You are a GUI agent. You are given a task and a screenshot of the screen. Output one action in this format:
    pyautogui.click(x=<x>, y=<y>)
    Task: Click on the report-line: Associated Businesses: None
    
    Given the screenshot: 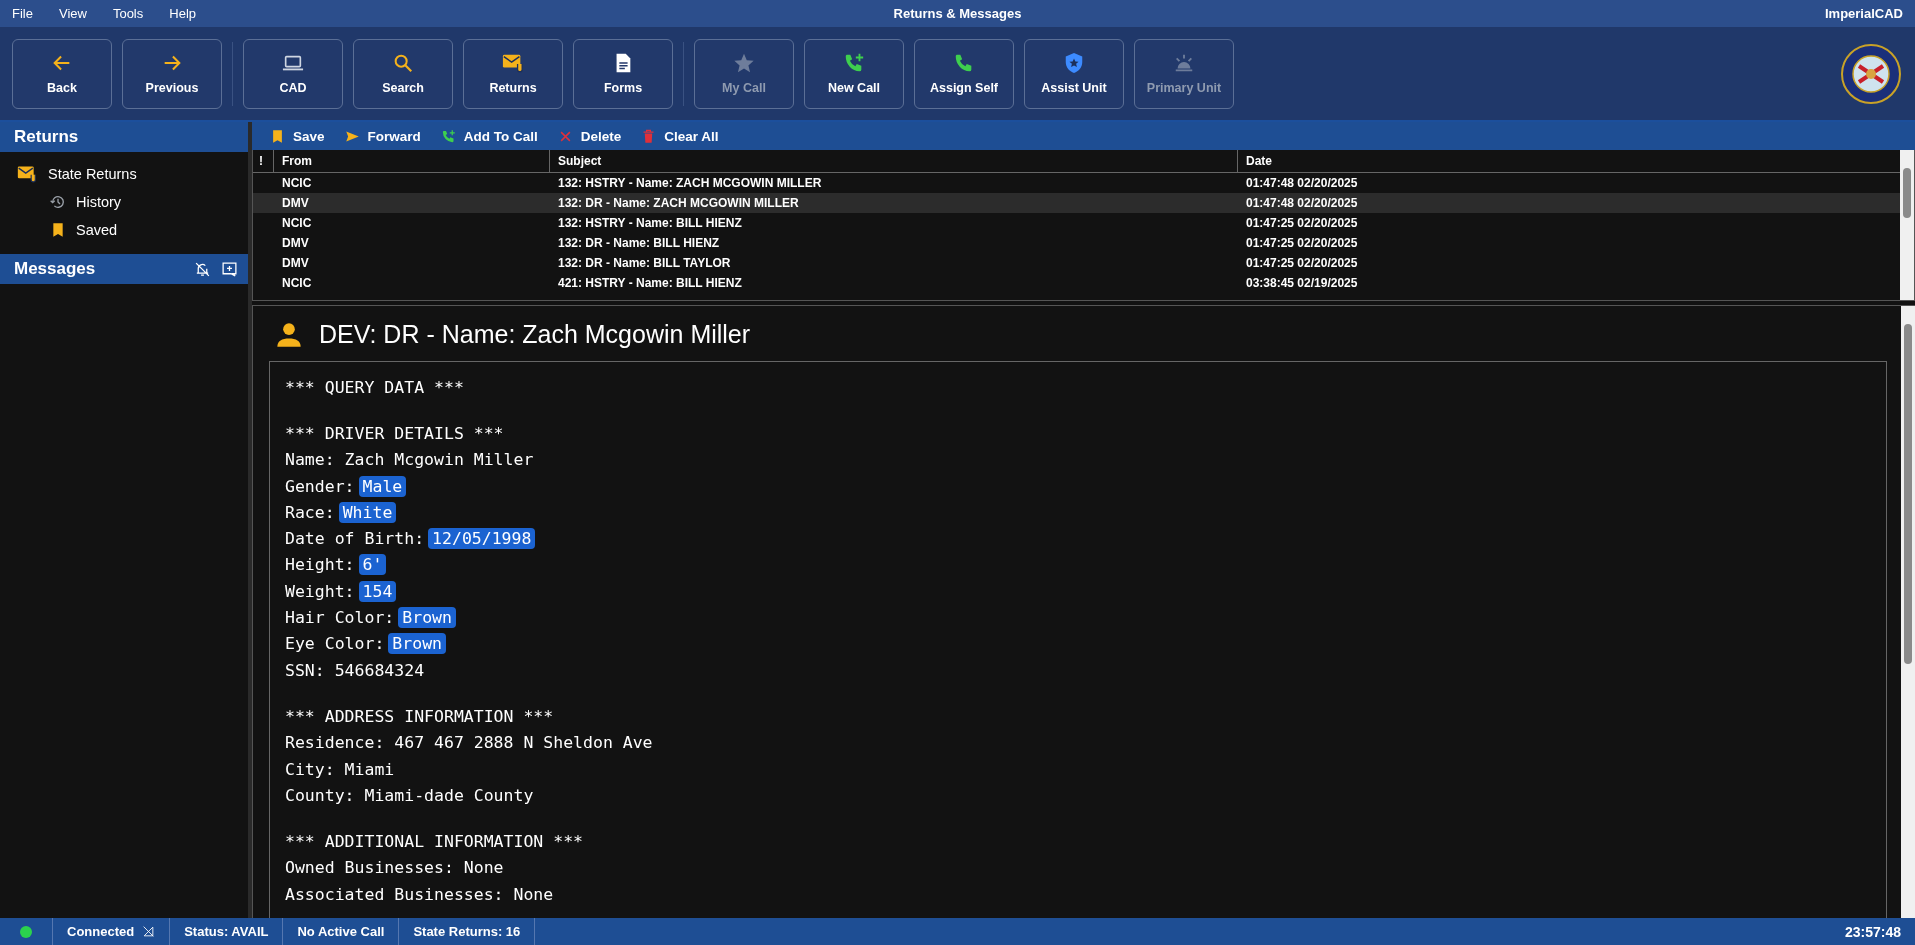 What is the action you would take?
    pyautogui.click(x=420, y=894)
    